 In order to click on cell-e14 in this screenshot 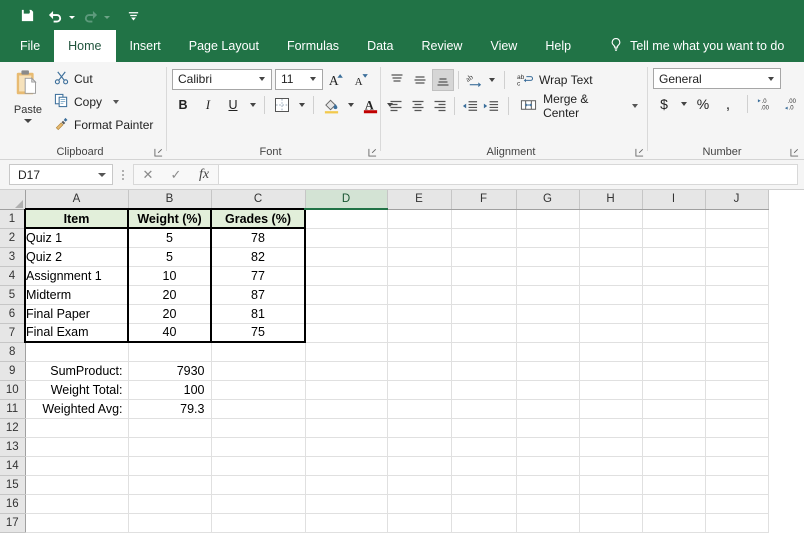, I will do `click(419, 466)`.